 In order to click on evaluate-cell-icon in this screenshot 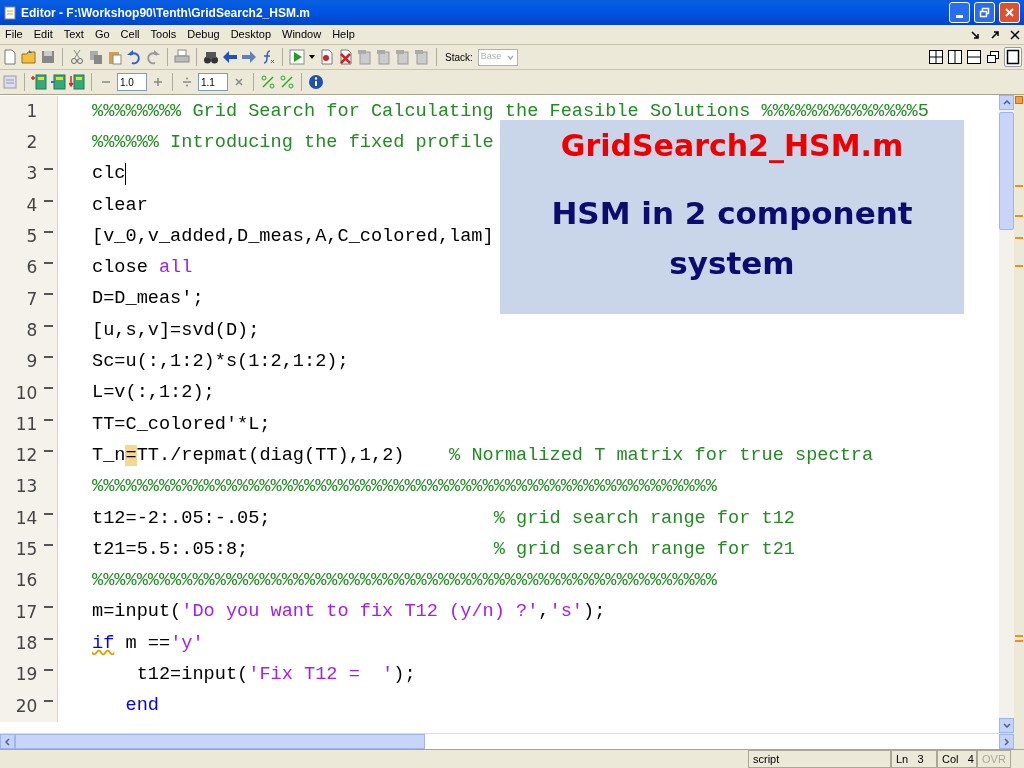, I will do `click(58, 82)`.